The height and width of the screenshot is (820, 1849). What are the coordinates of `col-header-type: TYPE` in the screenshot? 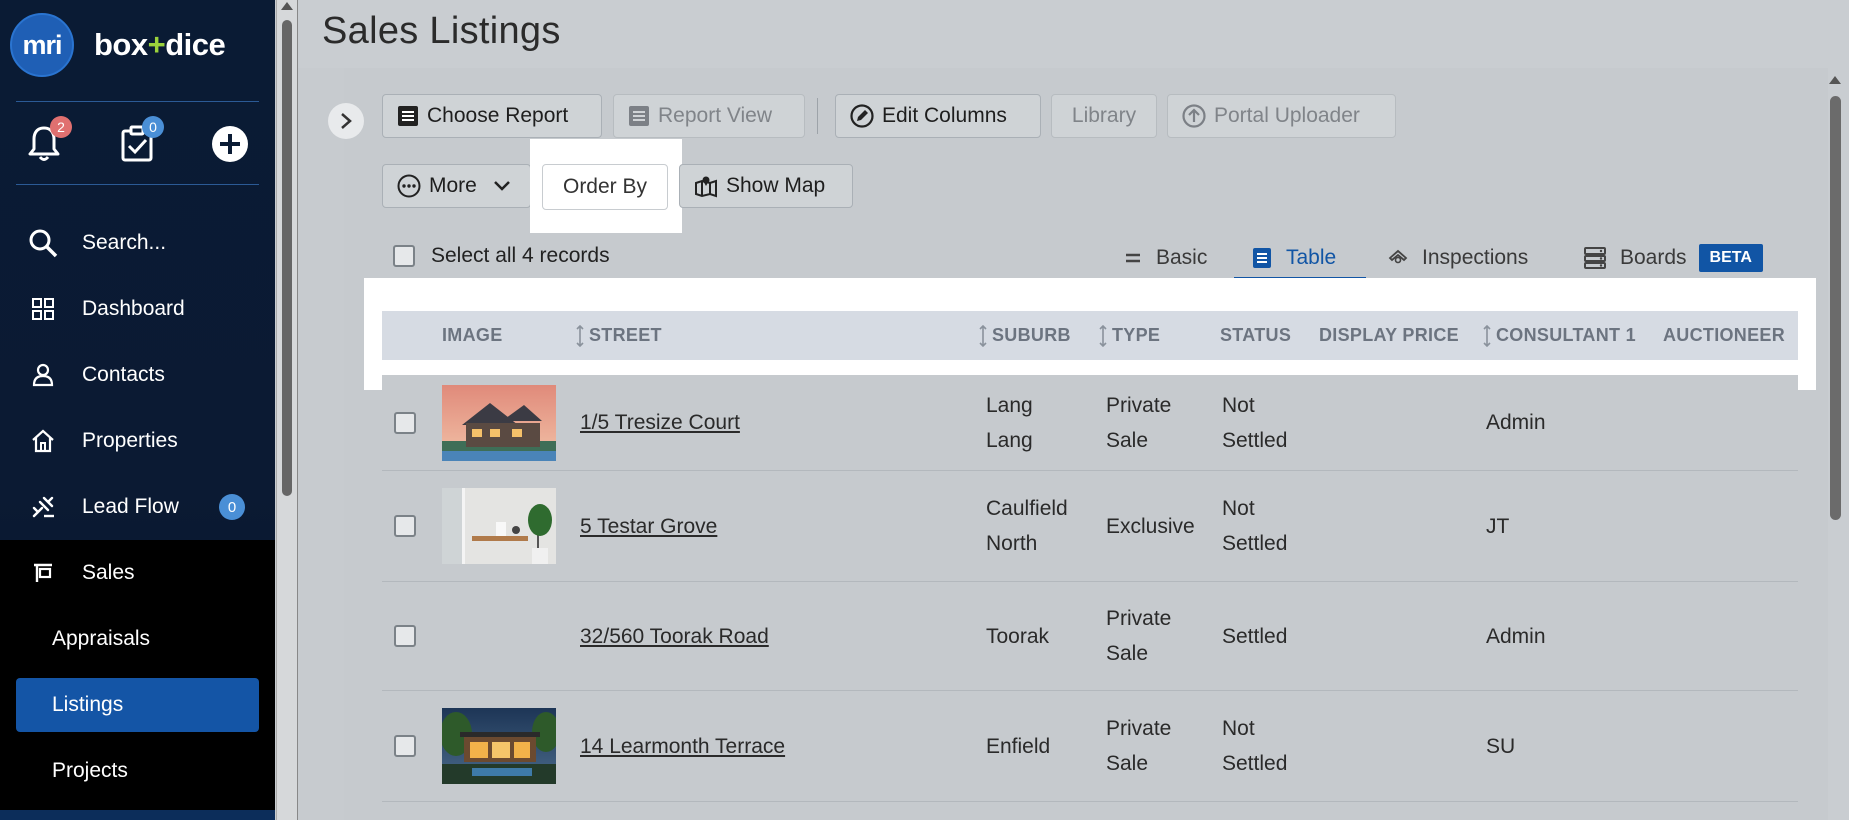 It's located at (1129, 335).